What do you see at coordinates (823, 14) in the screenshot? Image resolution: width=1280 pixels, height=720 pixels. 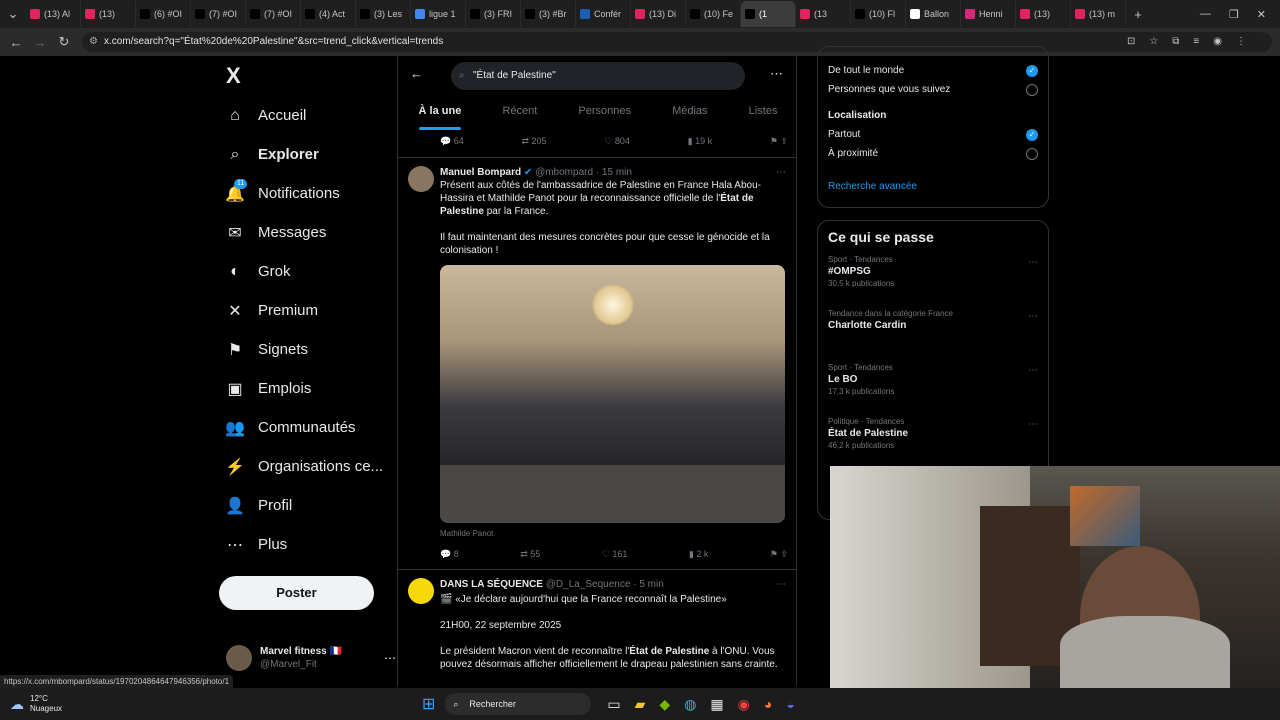 I see `browser-tab: (13` at bounding box center [823, 14].